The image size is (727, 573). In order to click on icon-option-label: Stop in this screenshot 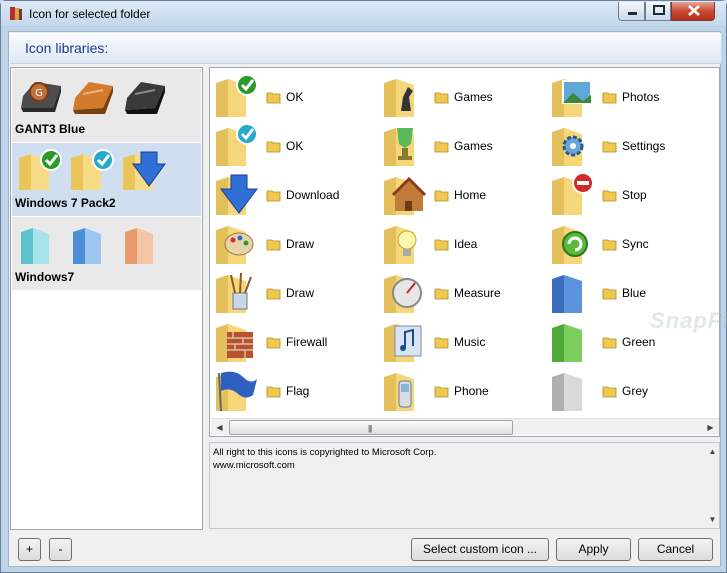, I will do `click(634, 195)`.